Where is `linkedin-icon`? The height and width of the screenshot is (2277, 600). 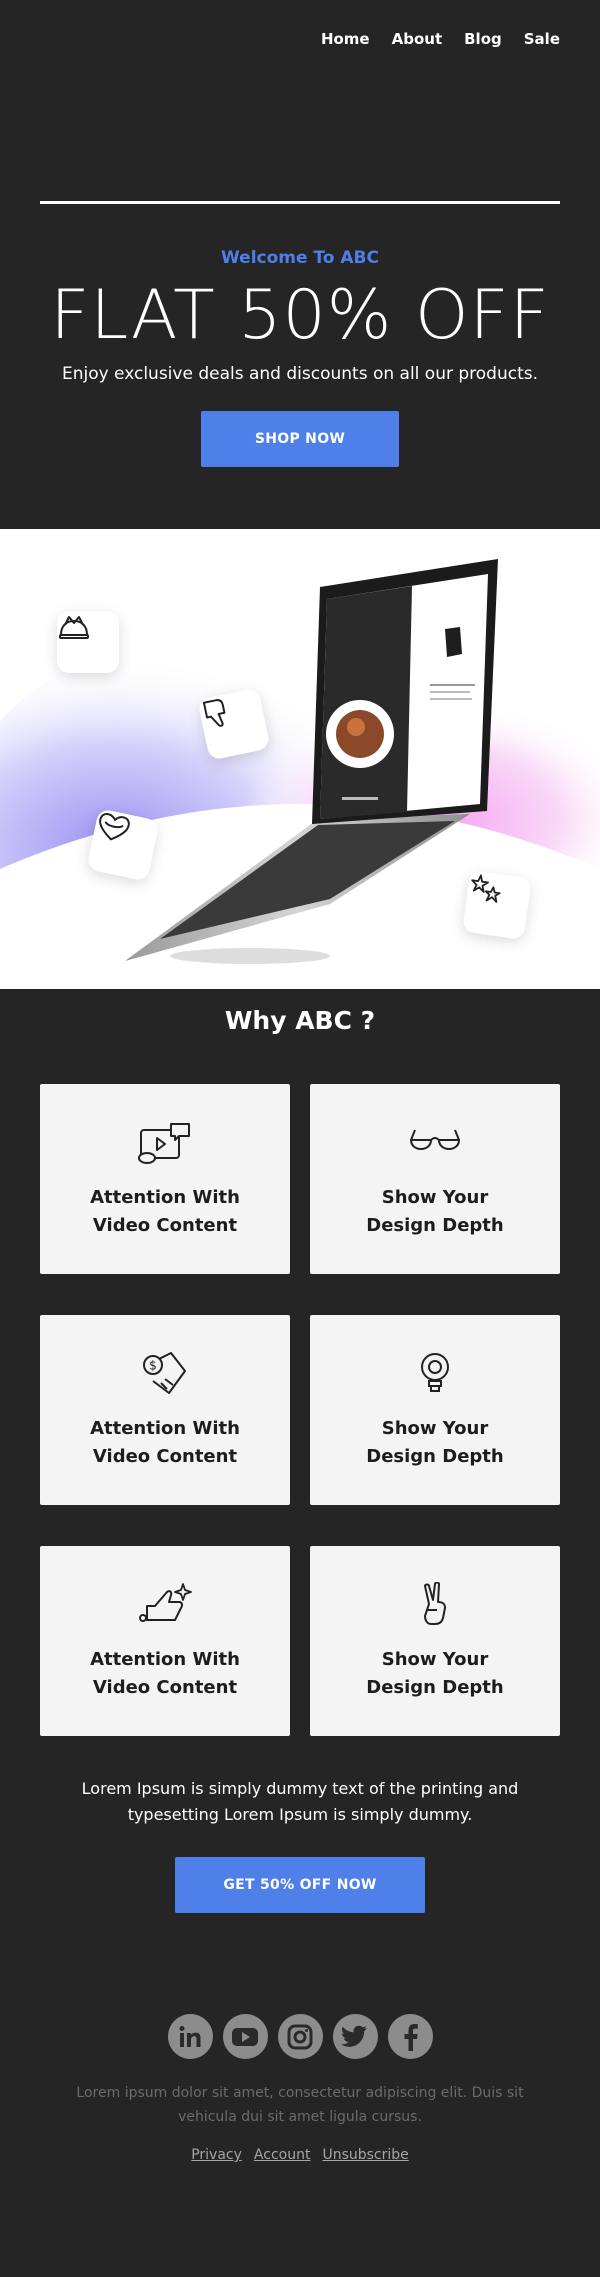
linkedin-icon is located at coordinates (190, 2036).